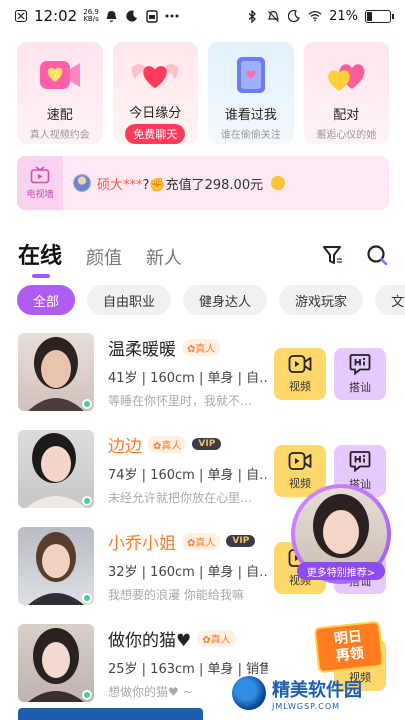 This screenshot has height=720, width=405. What do you see at coordinates (110, 714) in the screenshot?
I see `next-item-preview` at bounding box center [110, 714].